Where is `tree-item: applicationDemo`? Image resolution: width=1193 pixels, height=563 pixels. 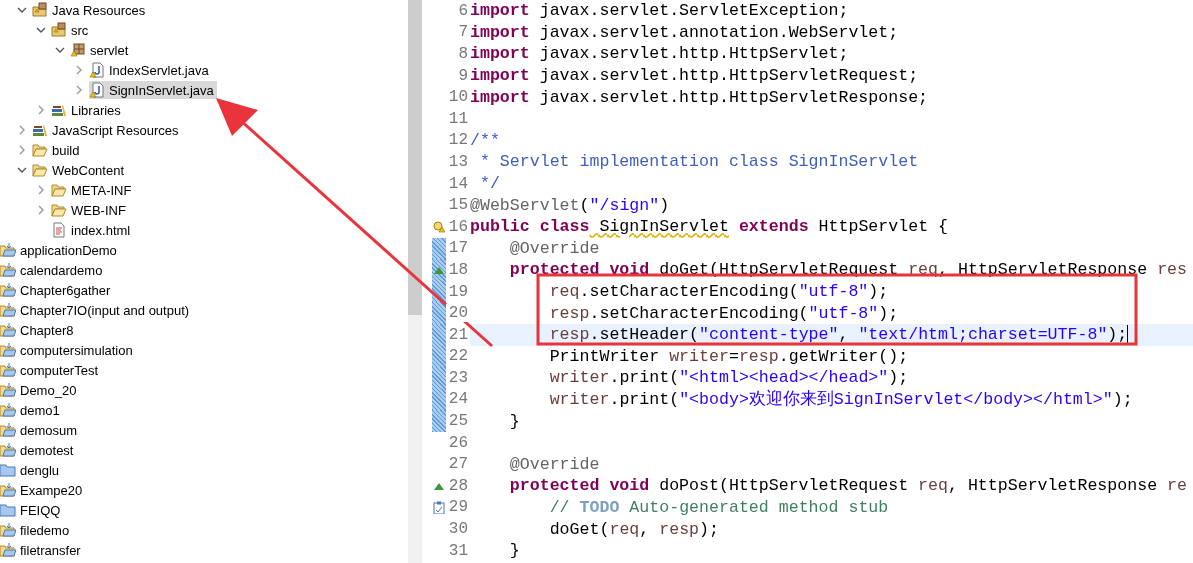 tree-item: applicationDemo is located at coordinates (60, 250).